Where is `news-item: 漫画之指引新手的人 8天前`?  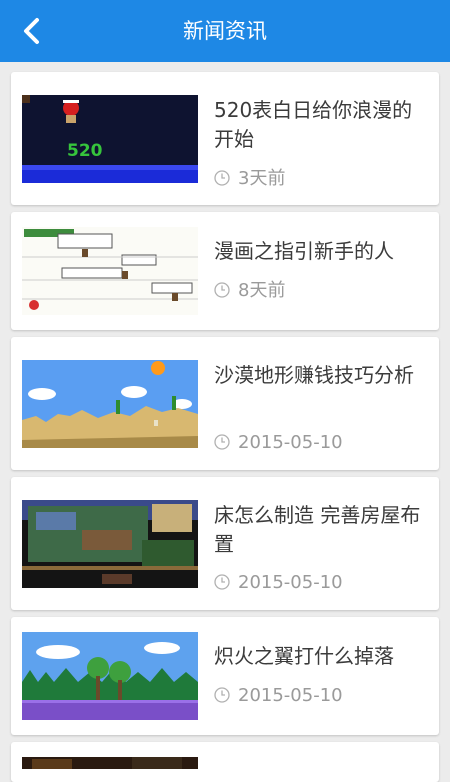 news-item: 漫画之指引新手的人 8天前 is located at coordinates (225, 271).